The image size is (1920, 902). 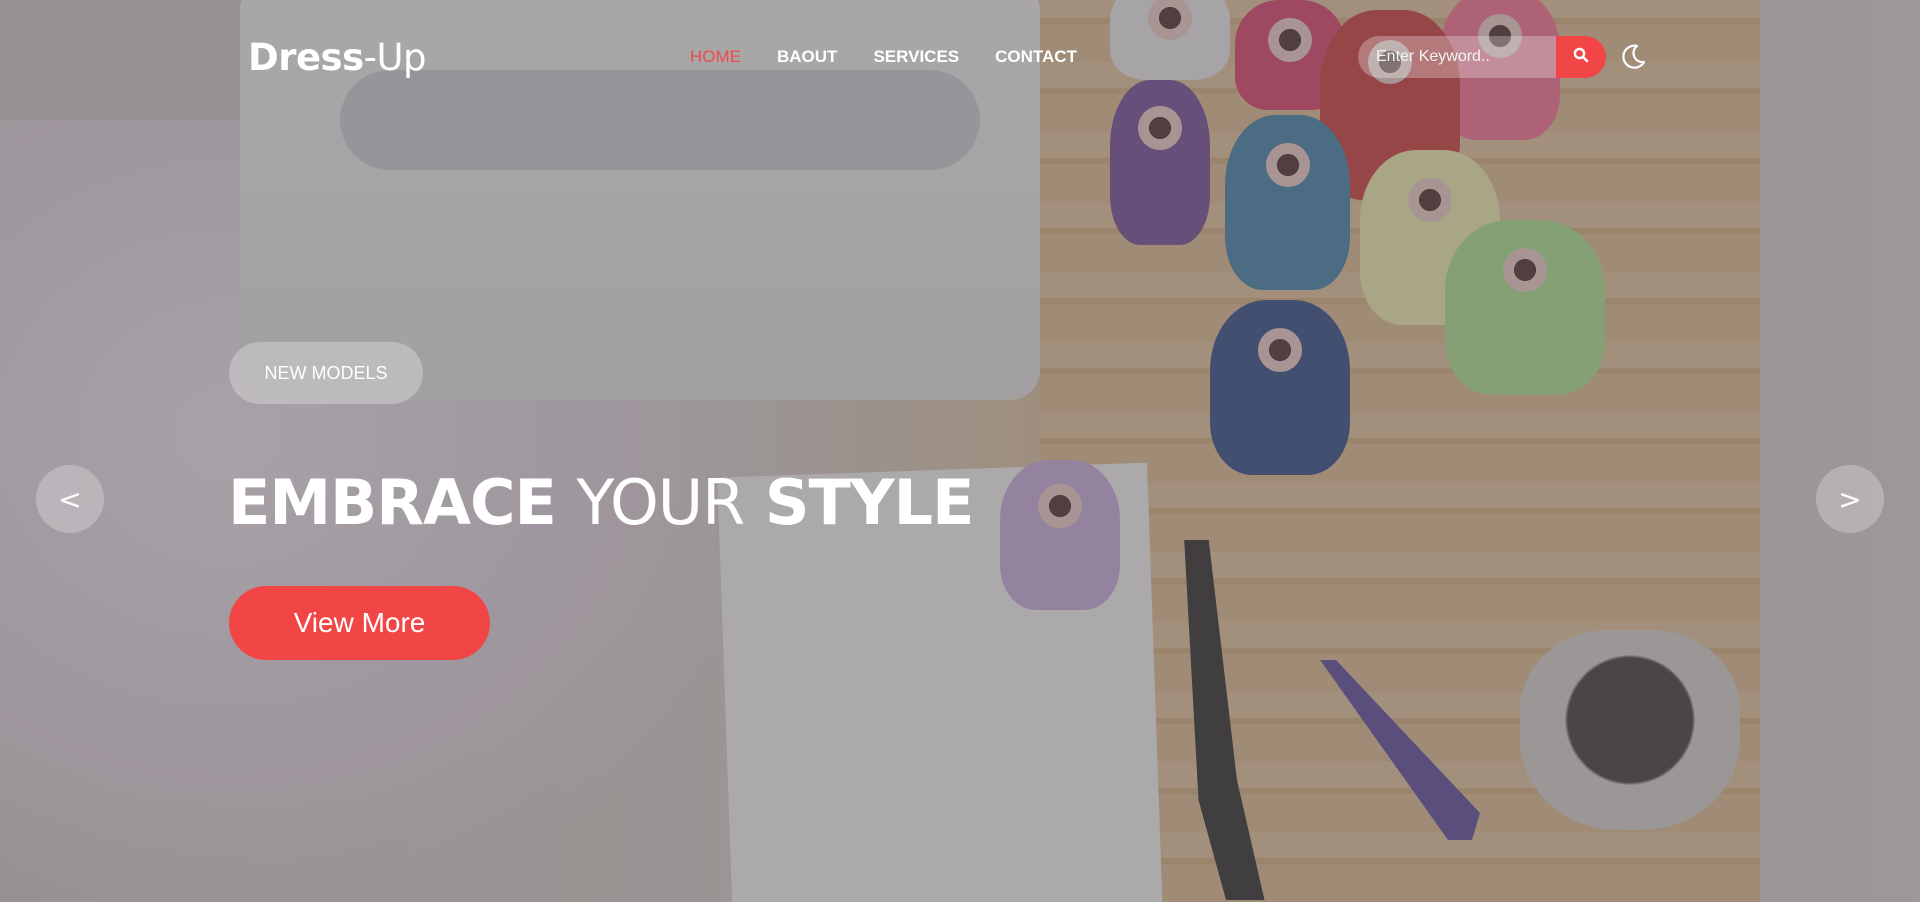 I want to click on moon-icon, so click(x=1633, y=60).